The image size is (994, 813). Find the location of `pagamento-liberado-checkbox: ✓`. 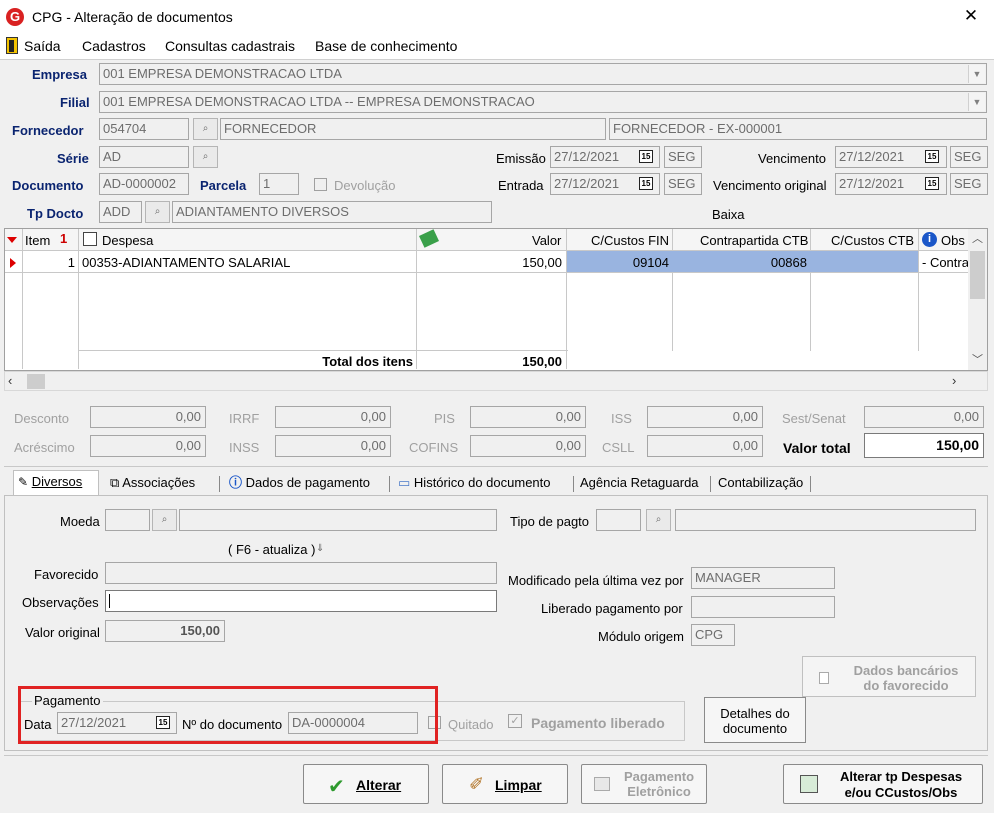

pagamento-liberado-checkbox: ✓ is located at coordinates (515, 721).